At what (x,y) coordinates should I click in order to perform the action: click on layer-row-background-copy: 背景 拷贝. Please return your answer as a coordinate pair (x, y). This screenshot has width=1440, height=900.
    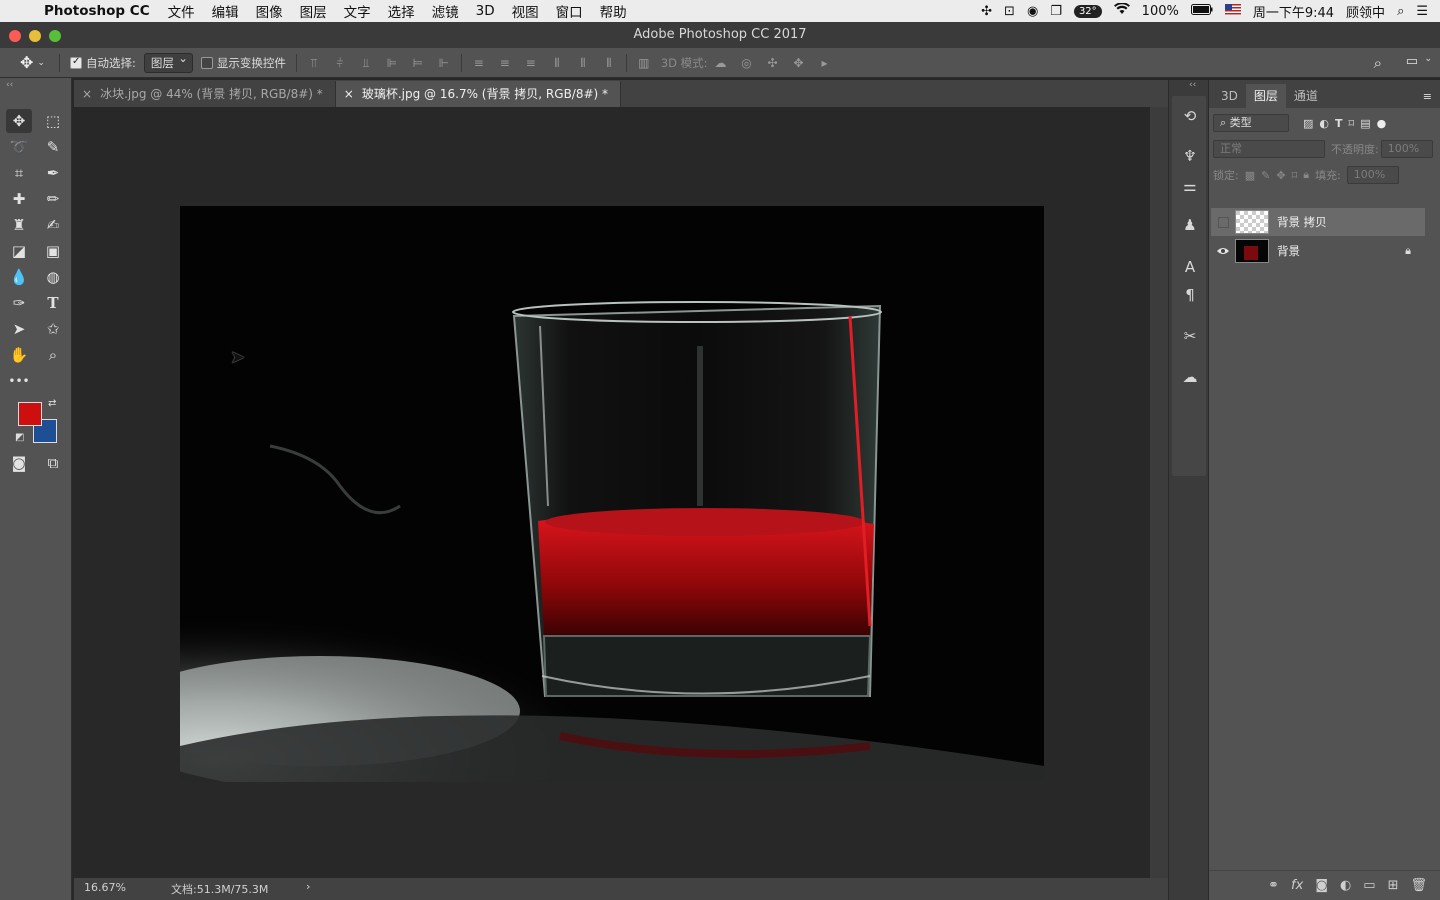
    Looking at the image, I should click on (1318, 222).